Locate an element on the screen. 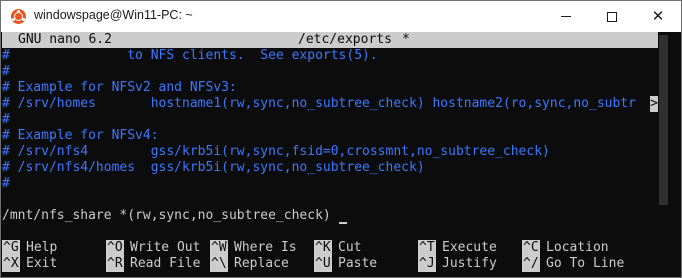 The image size is (682, 278). maximize-icon is located at coordinates (612, 16).